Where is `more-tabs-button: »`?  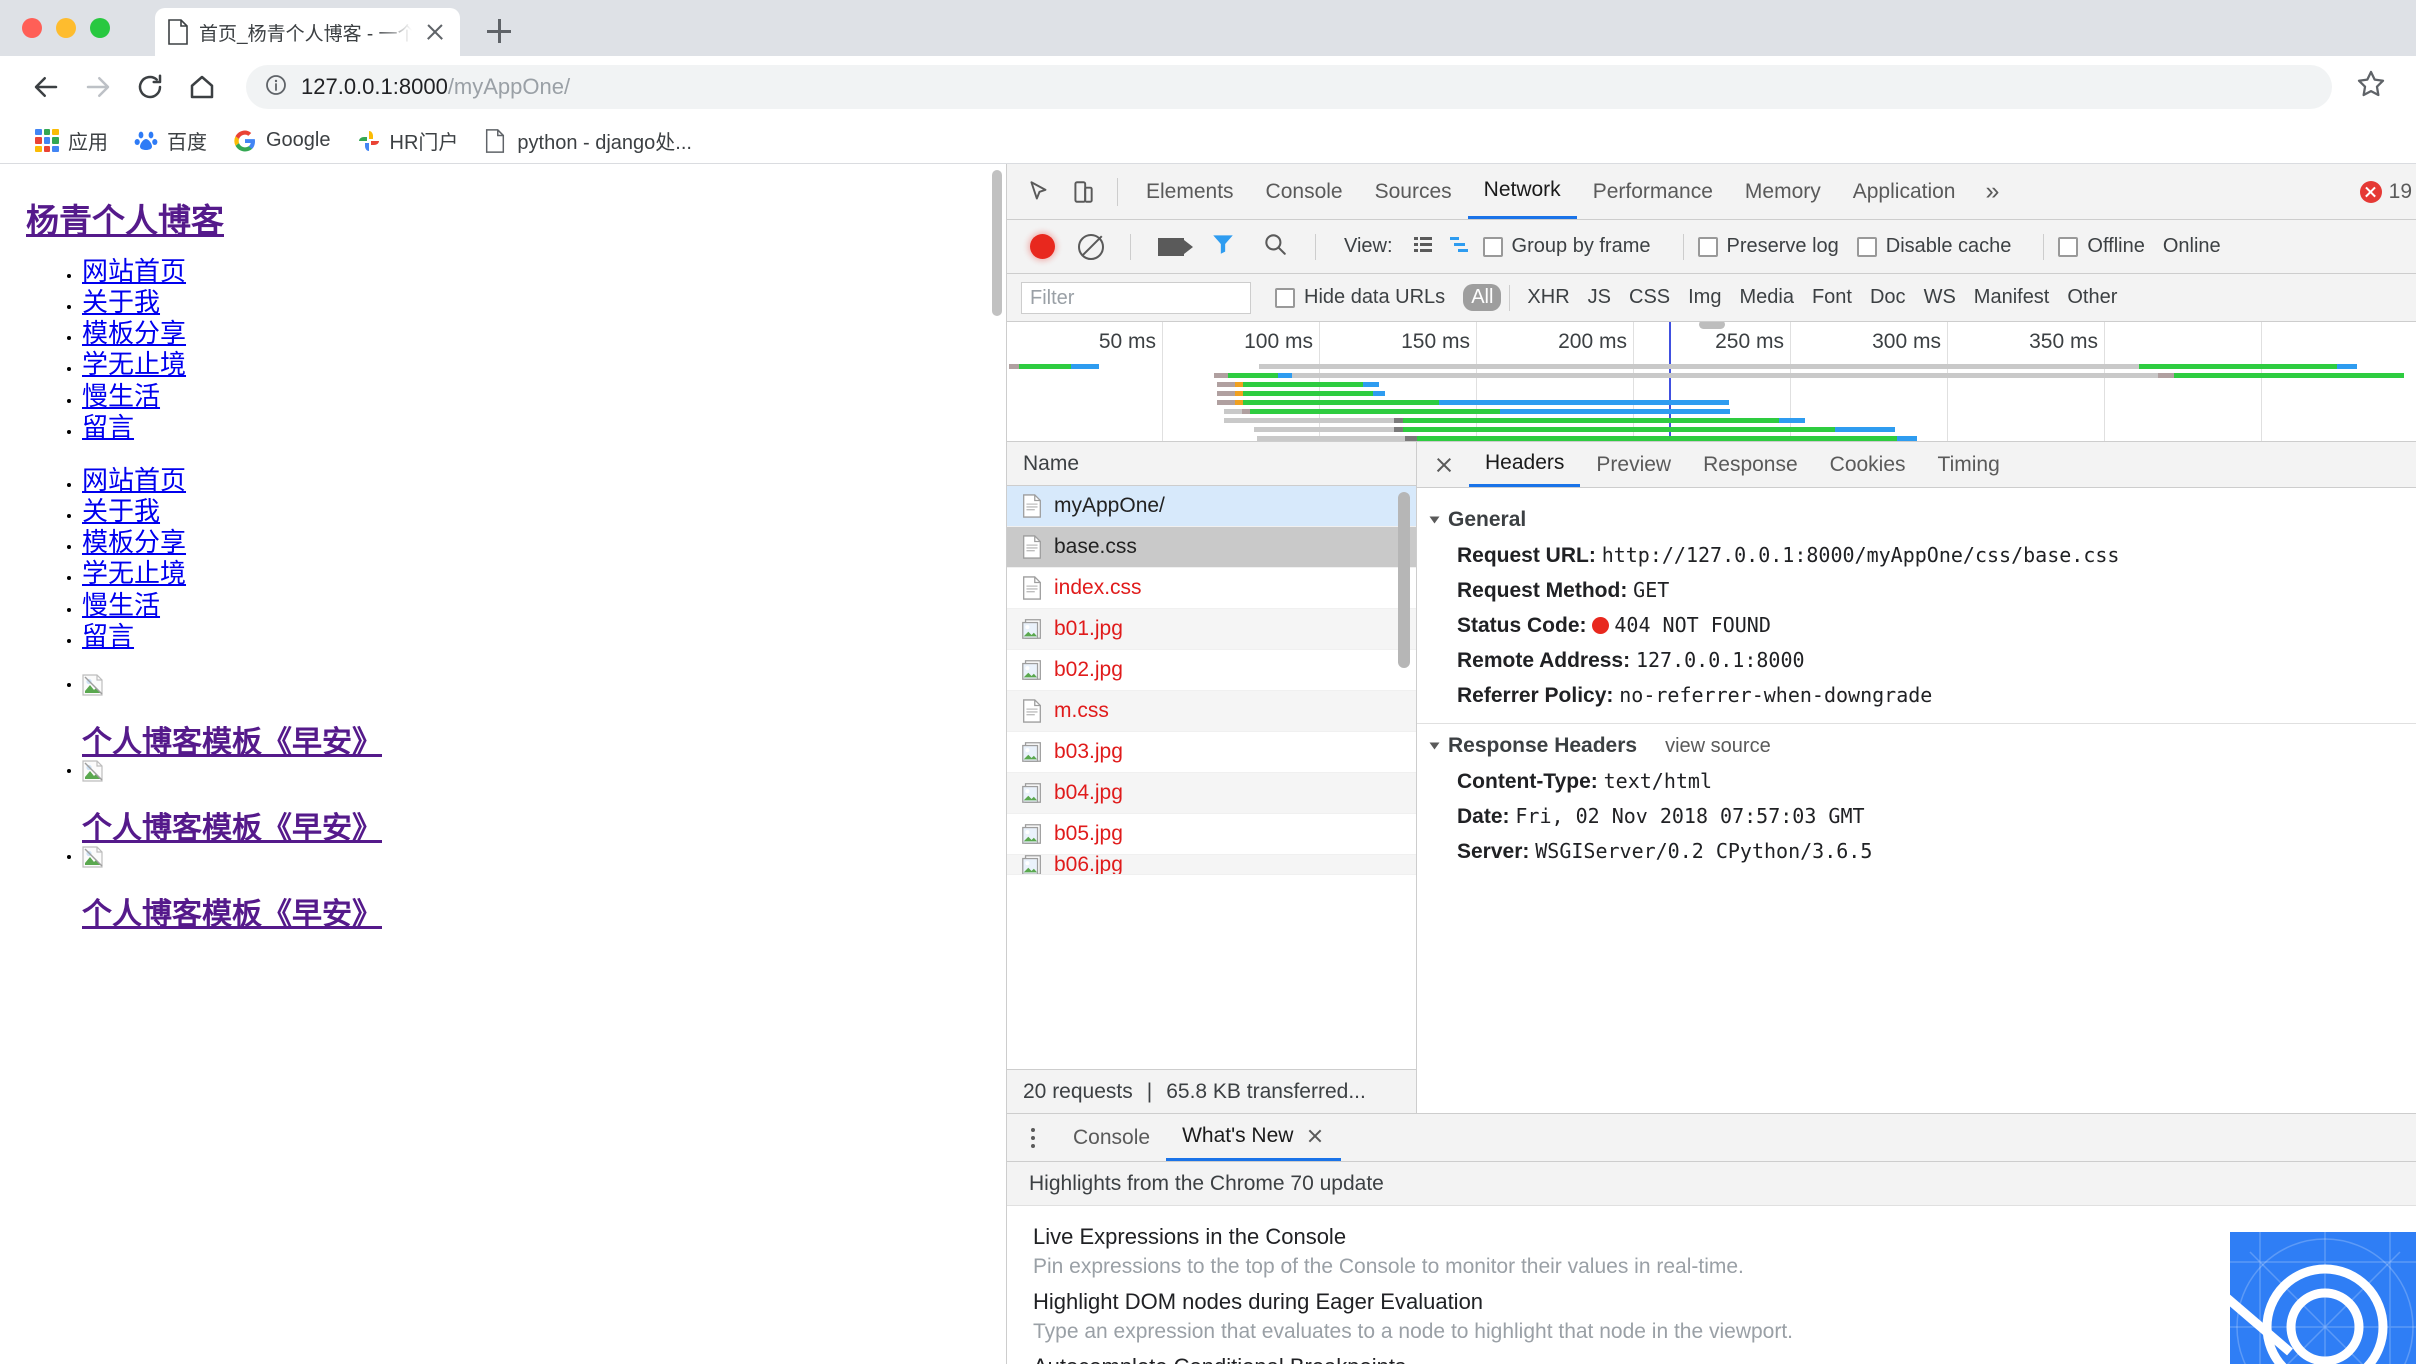
more-tabs-button: » is located at coordinates (1992, 191).